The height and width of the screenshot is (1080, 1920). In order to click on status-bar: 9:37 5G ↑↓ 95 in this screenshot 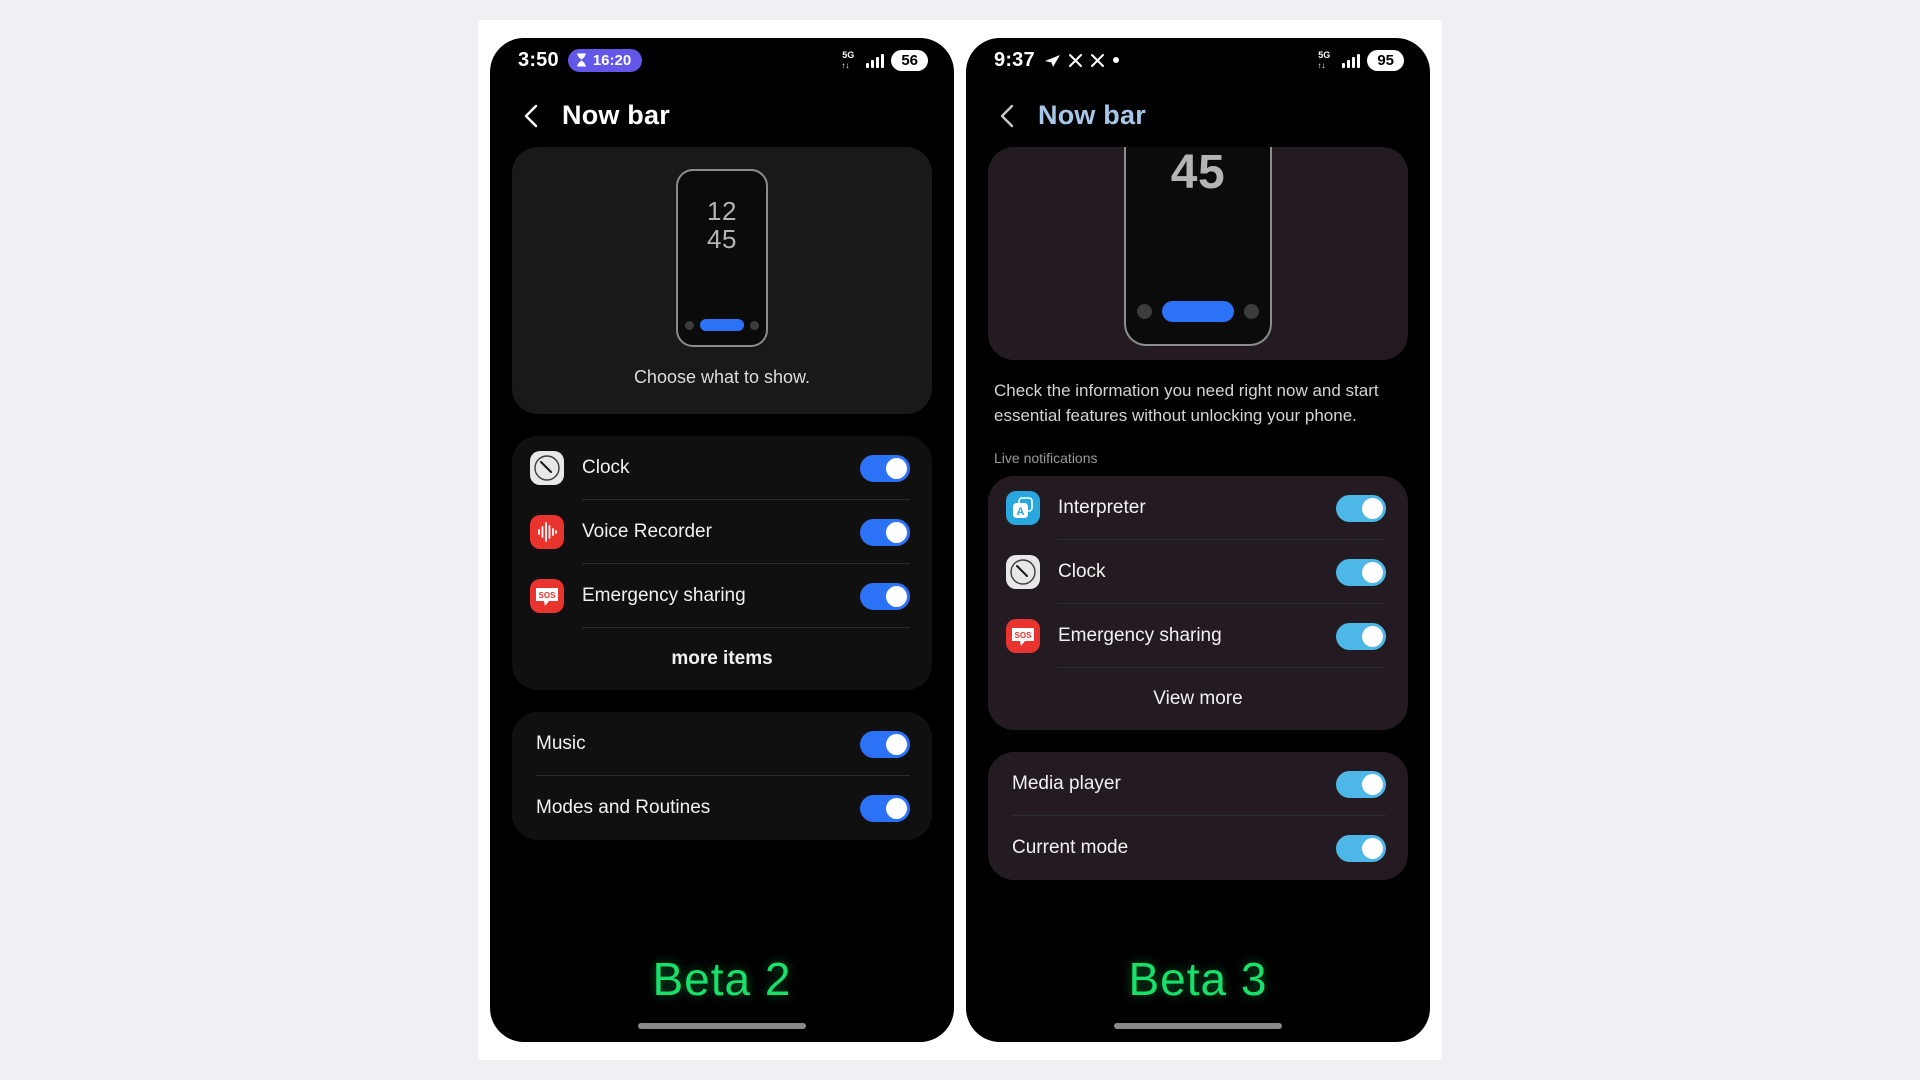, I will do `click(1198, 60)`.